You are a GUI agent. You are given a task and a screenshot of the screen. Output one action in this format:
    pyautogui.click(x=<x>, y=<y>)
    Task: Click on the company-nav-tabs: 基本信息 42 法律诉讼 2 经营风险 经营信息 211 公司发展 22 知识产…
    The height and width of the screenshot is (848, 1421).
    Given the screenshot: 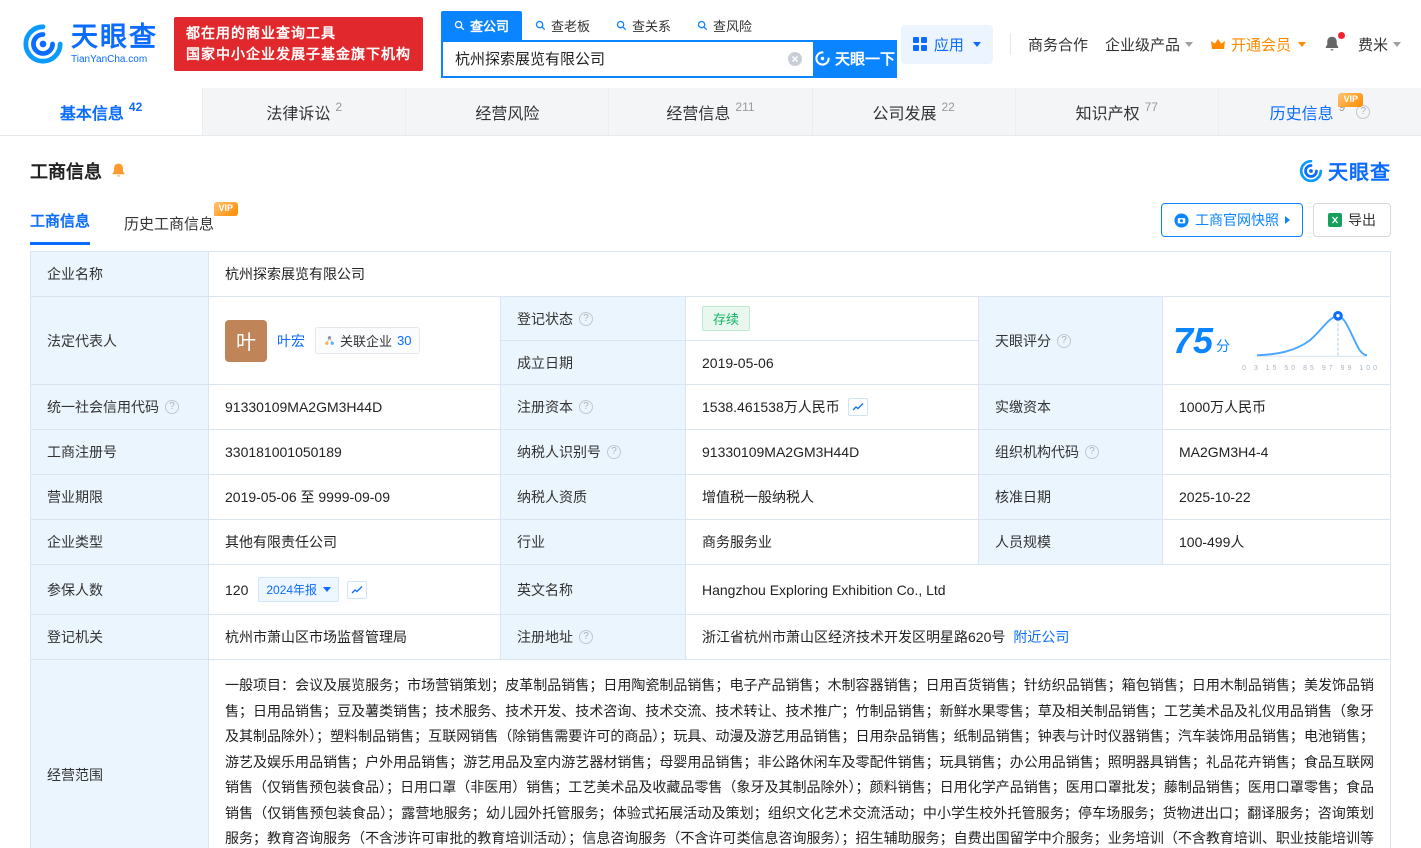 What is the action you would take?
    pyautogui.click(x=710, y=112)
    